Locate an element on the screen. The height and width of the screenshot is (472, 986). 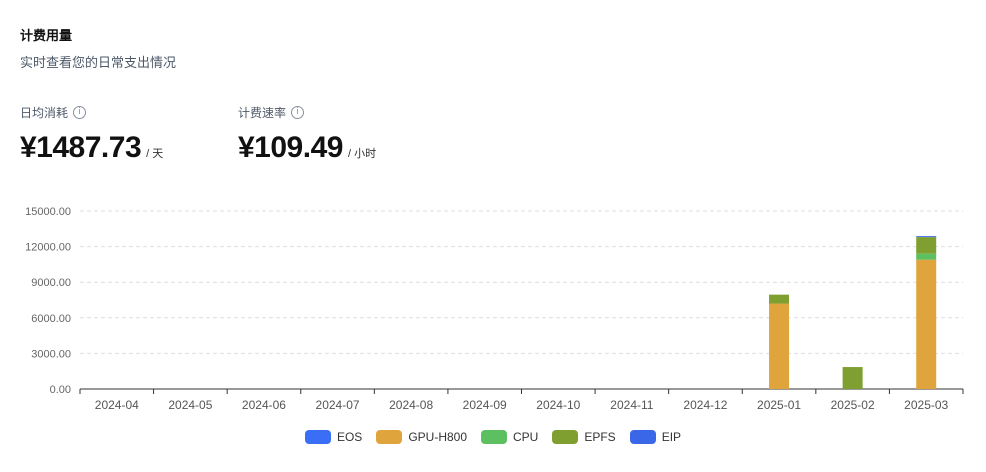
x-tick-label: 2024-04 is located at coordinates (117, 405).